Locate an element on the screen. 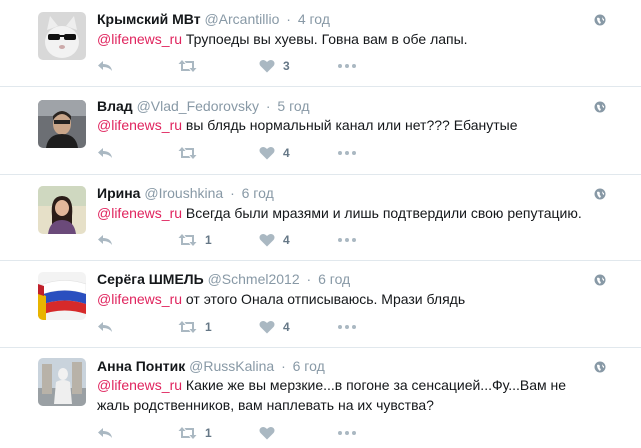 The image size is (641, 448). tweet-header: Влад @Vlad_Fedorovsky · 5 год is located at coordinates (203, 106).